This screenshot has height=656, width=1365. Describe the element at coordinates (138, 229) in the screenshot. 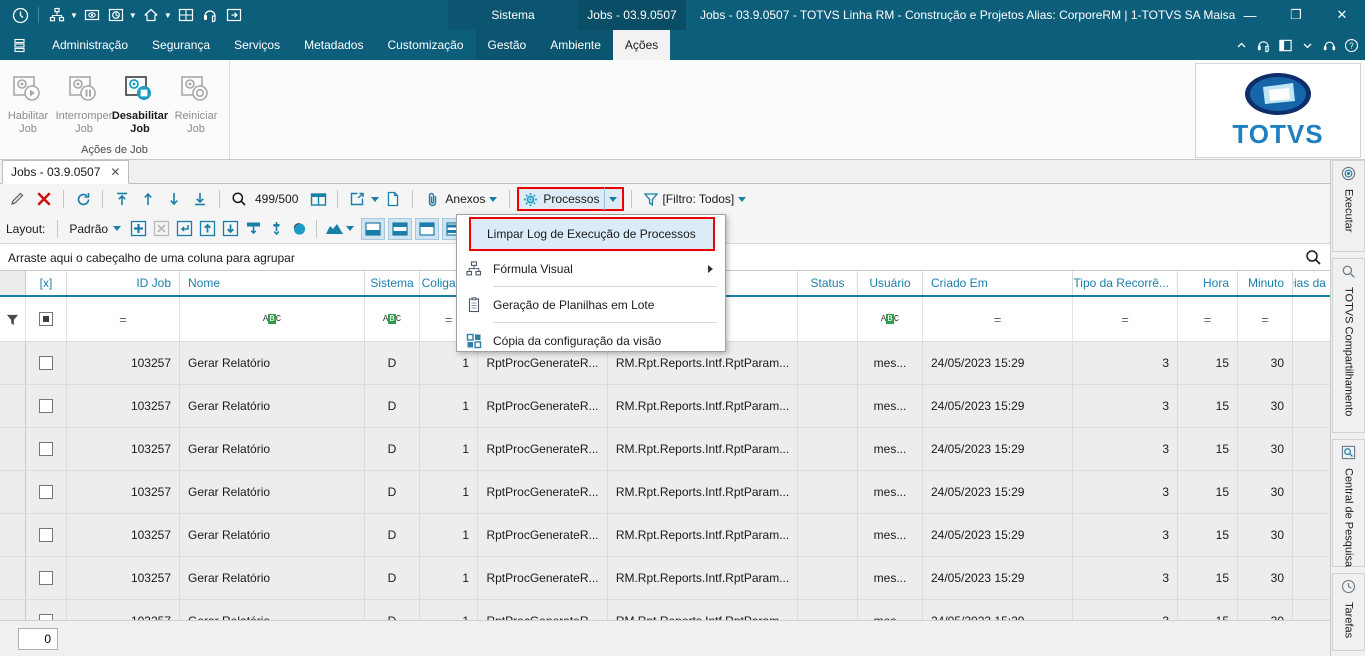

I see `add-layout-icon` at that location.